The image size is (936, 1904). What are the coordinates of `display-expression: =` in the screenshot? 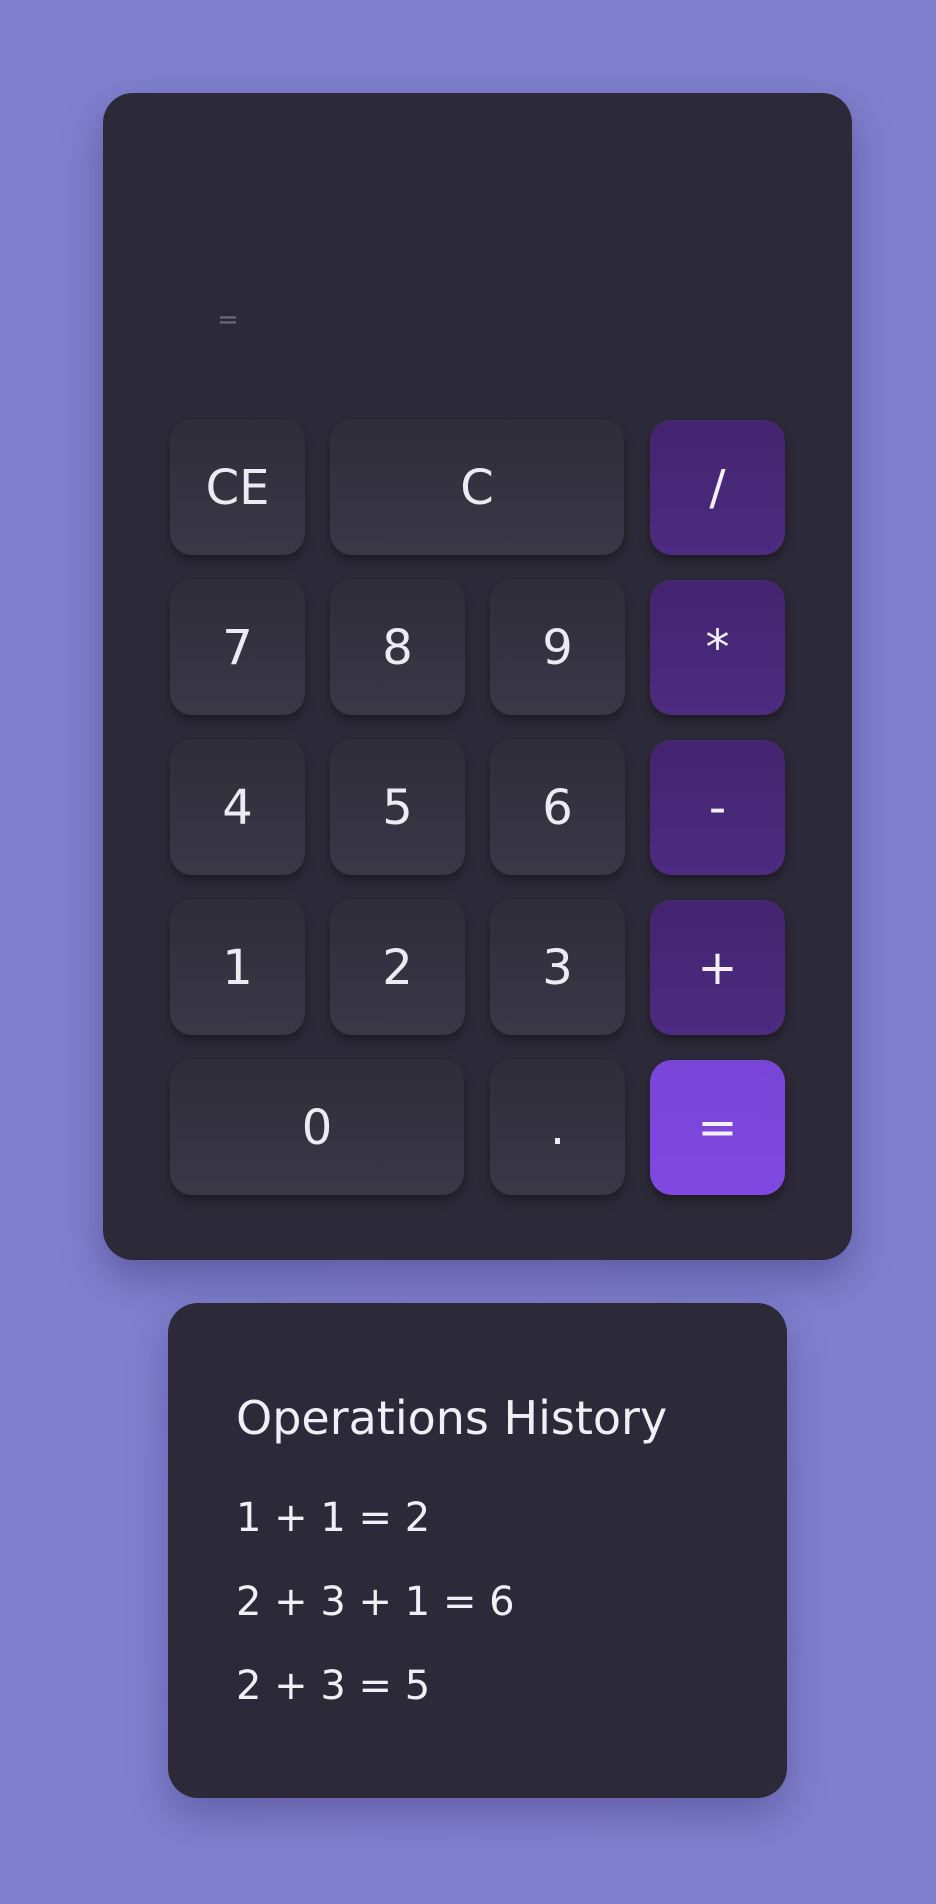 It's located at (228, 320).